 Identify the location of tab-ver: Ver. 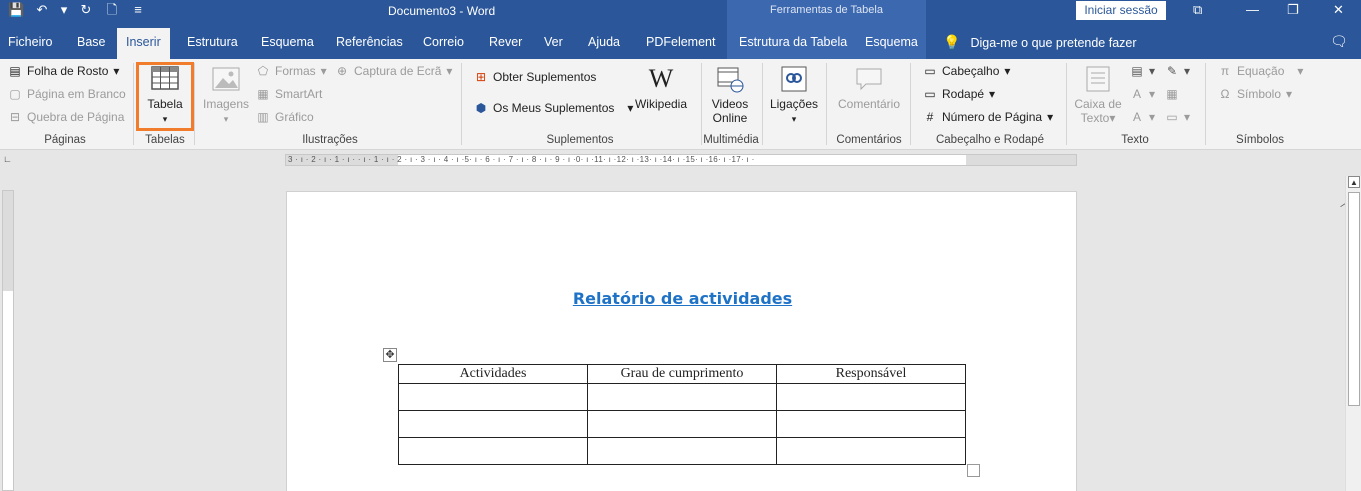
(553, 42).